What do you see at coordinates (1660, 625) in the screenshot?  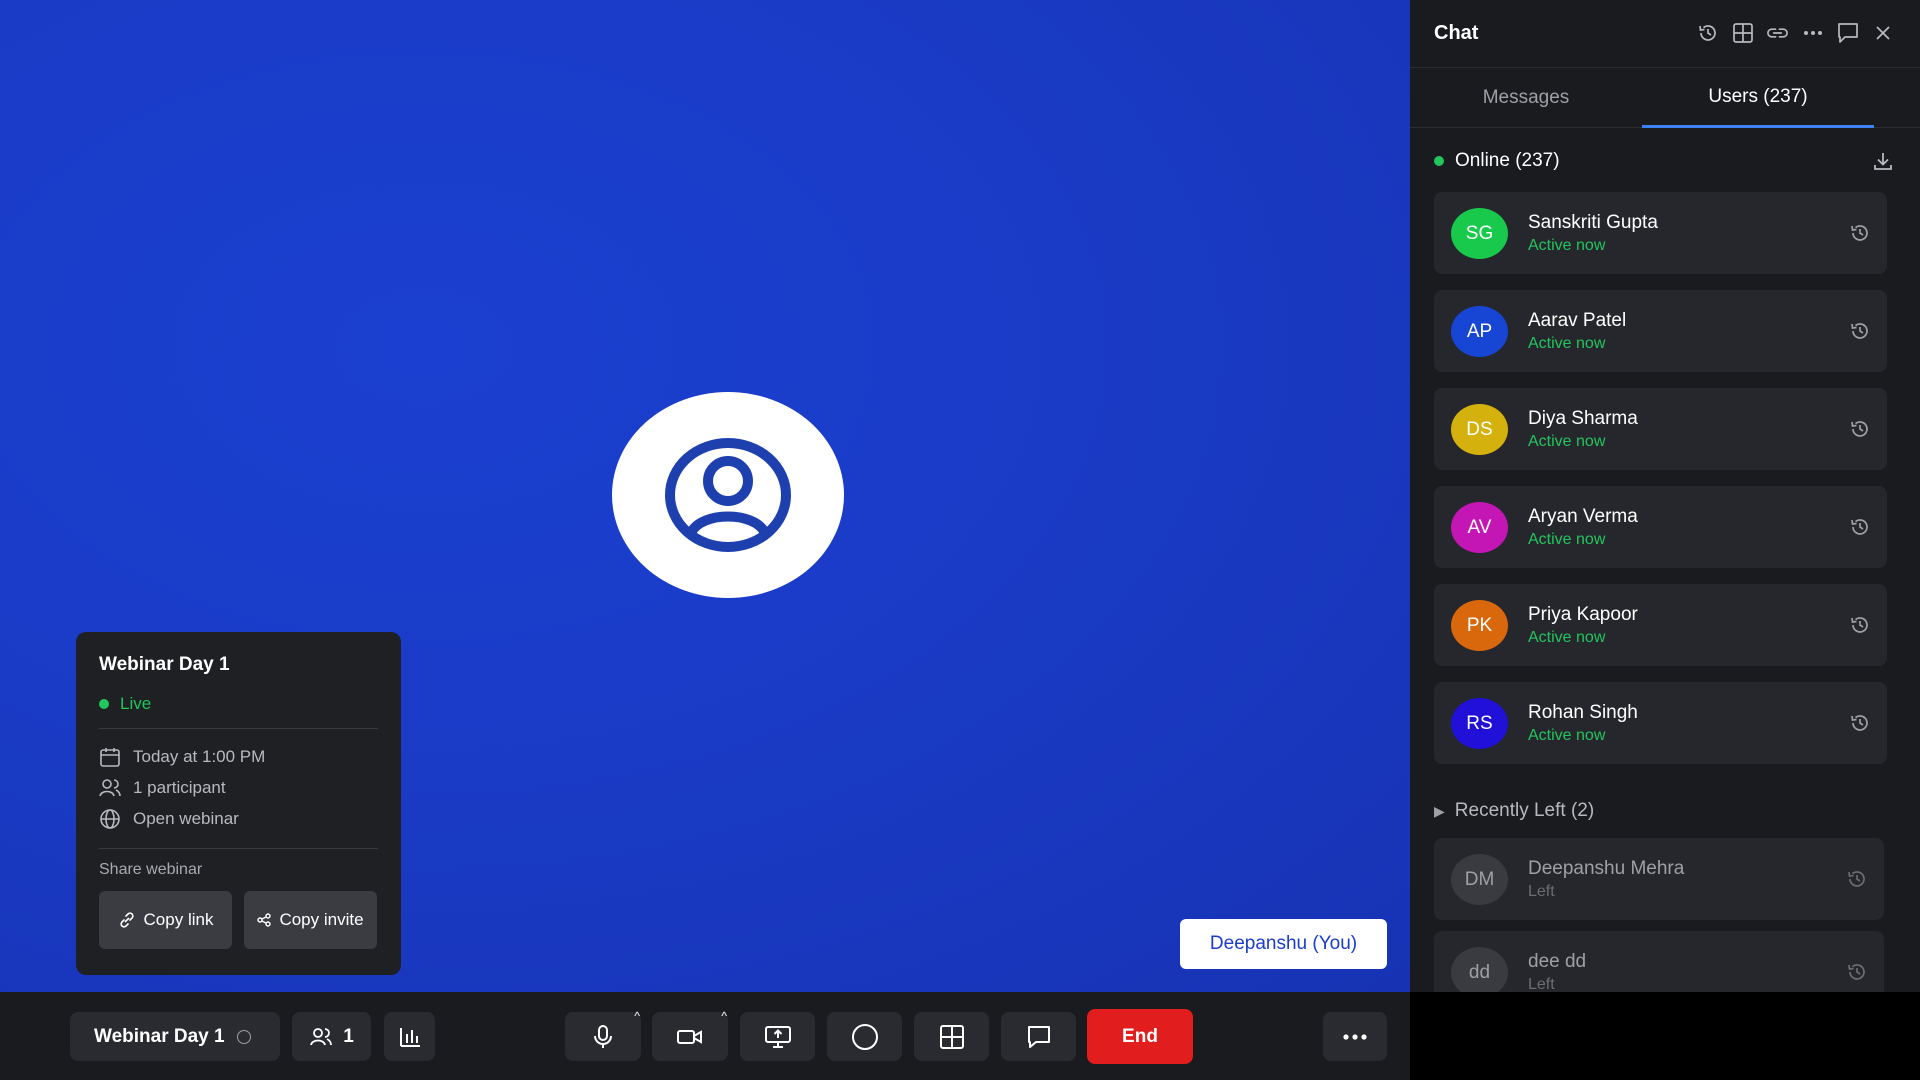 I see `user-list-item: PK Priya Kapoor Active now` at bounding box center [1660, 625].